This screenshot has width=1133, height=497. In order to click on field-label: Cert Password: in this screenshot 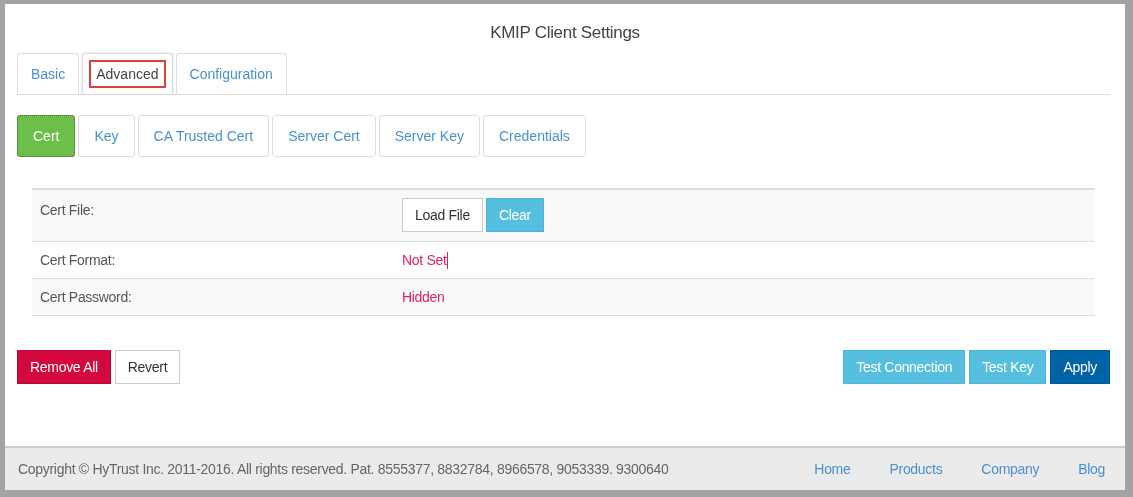, I will do `click(86, 297)`.